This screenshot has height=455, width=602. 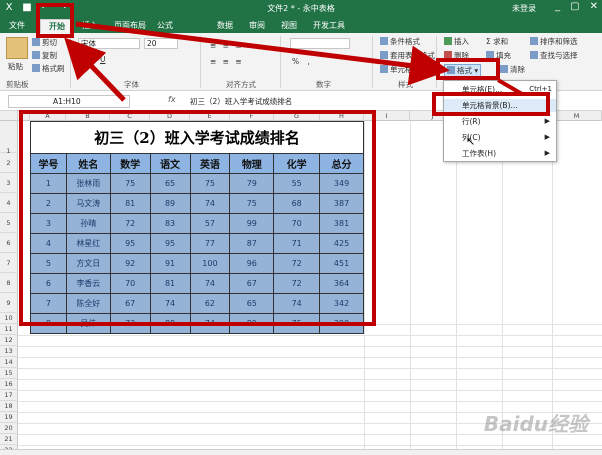 I want to click on arrow-to-format-button, so click(x=262, y=53).